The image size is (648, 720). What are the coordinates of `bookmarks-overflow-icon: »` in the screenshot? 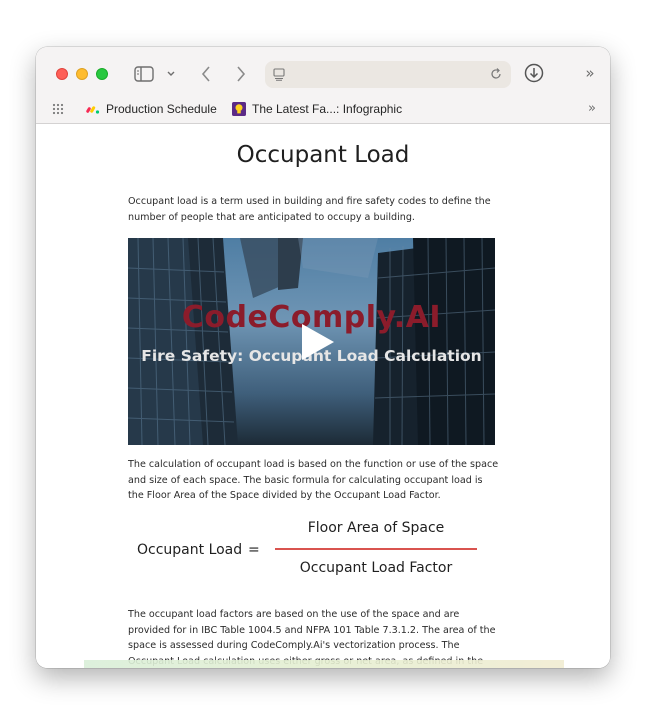 It's located at (592, 108).